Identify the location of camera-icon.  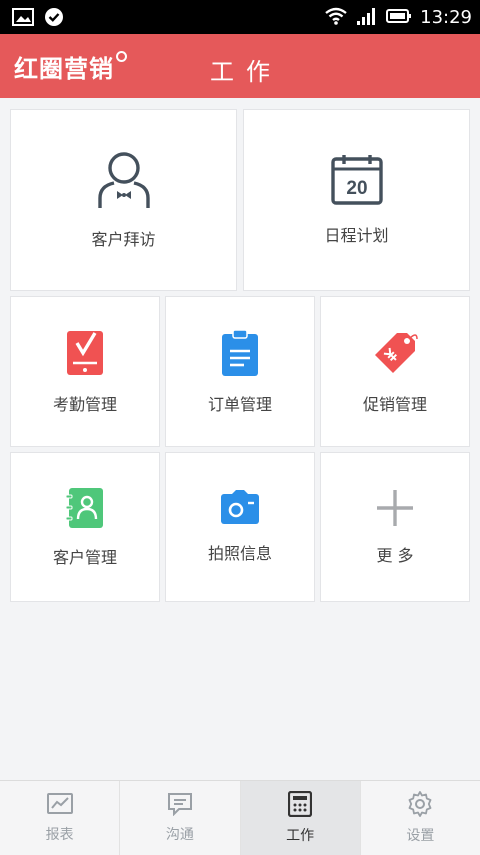
(240, 510).